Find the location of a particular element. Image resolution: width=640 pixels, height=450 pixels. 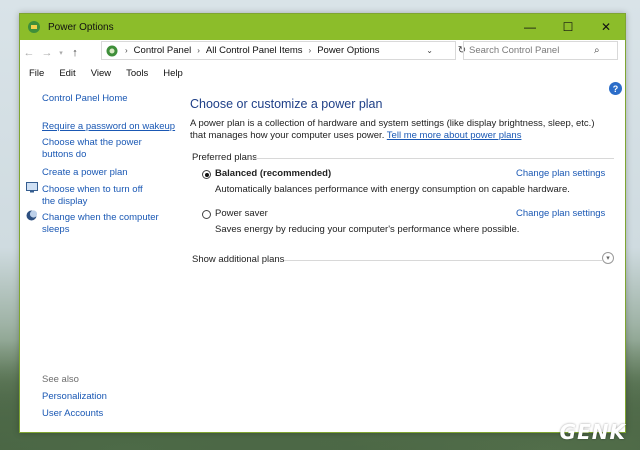

minimize-button: — is located at coordinates (530, 27).